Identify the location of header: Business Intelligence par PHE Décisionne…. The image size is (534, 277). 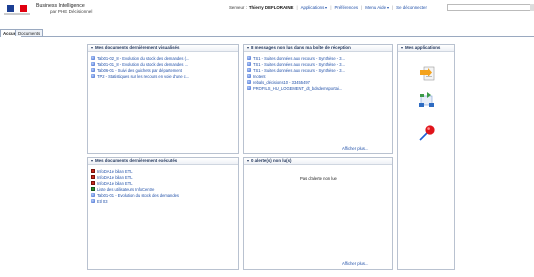
(267, 10).